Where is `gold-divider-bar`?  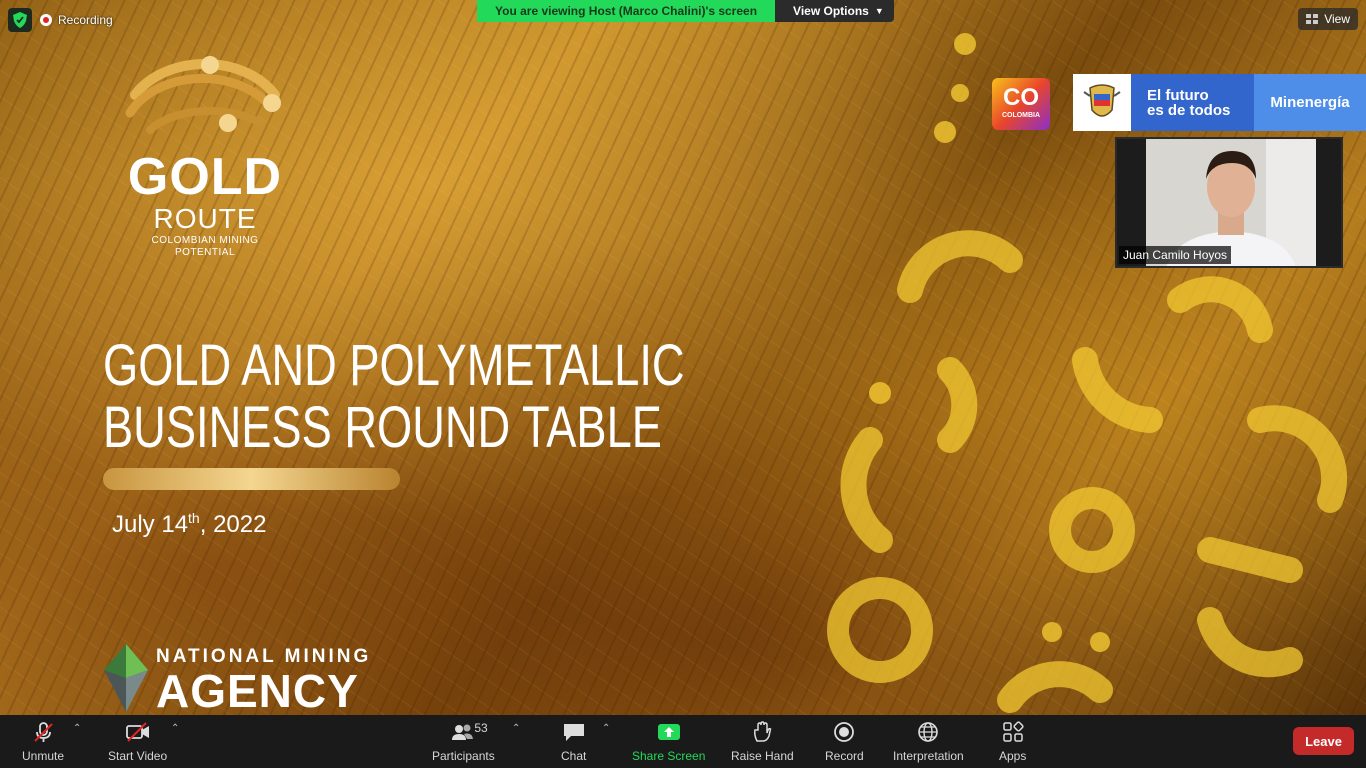 gold-divider-bar is located at coordinates (251, 479).